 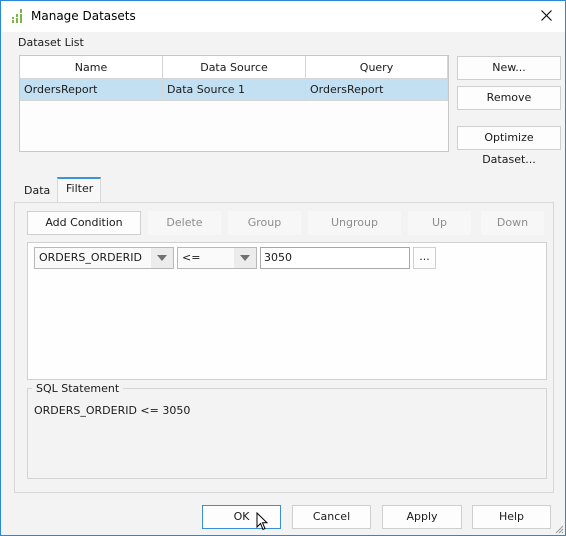 What do you see at coordinates (90, 257) in the screenshot?
I see `field-select-value: ORDERS_ORDERID` at bounding box center [90, 257].